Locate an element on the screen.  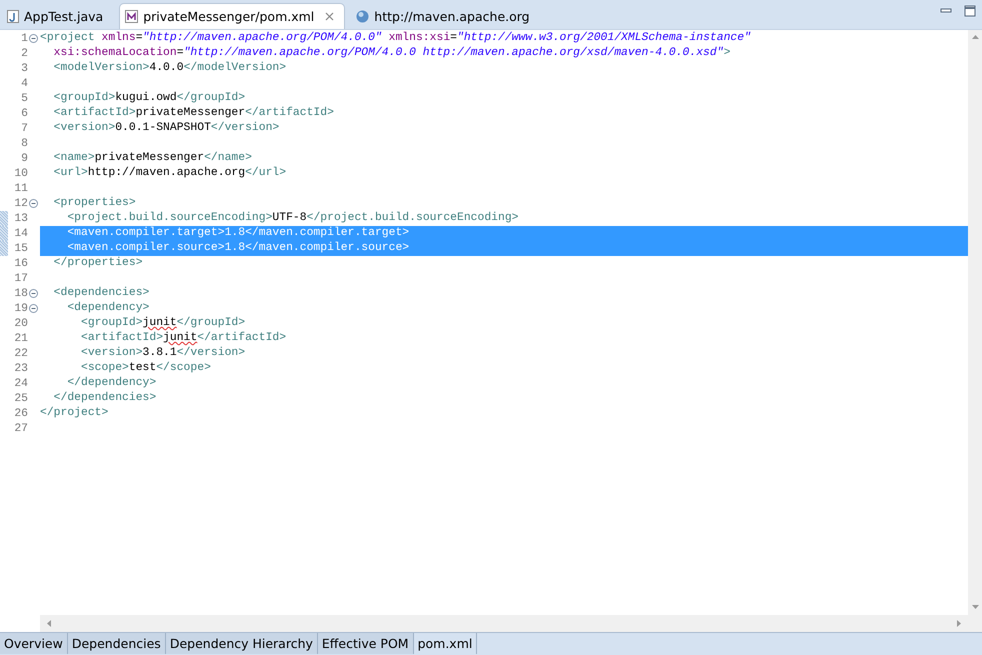
line-number: 16 is located at coordinates (20, 264).